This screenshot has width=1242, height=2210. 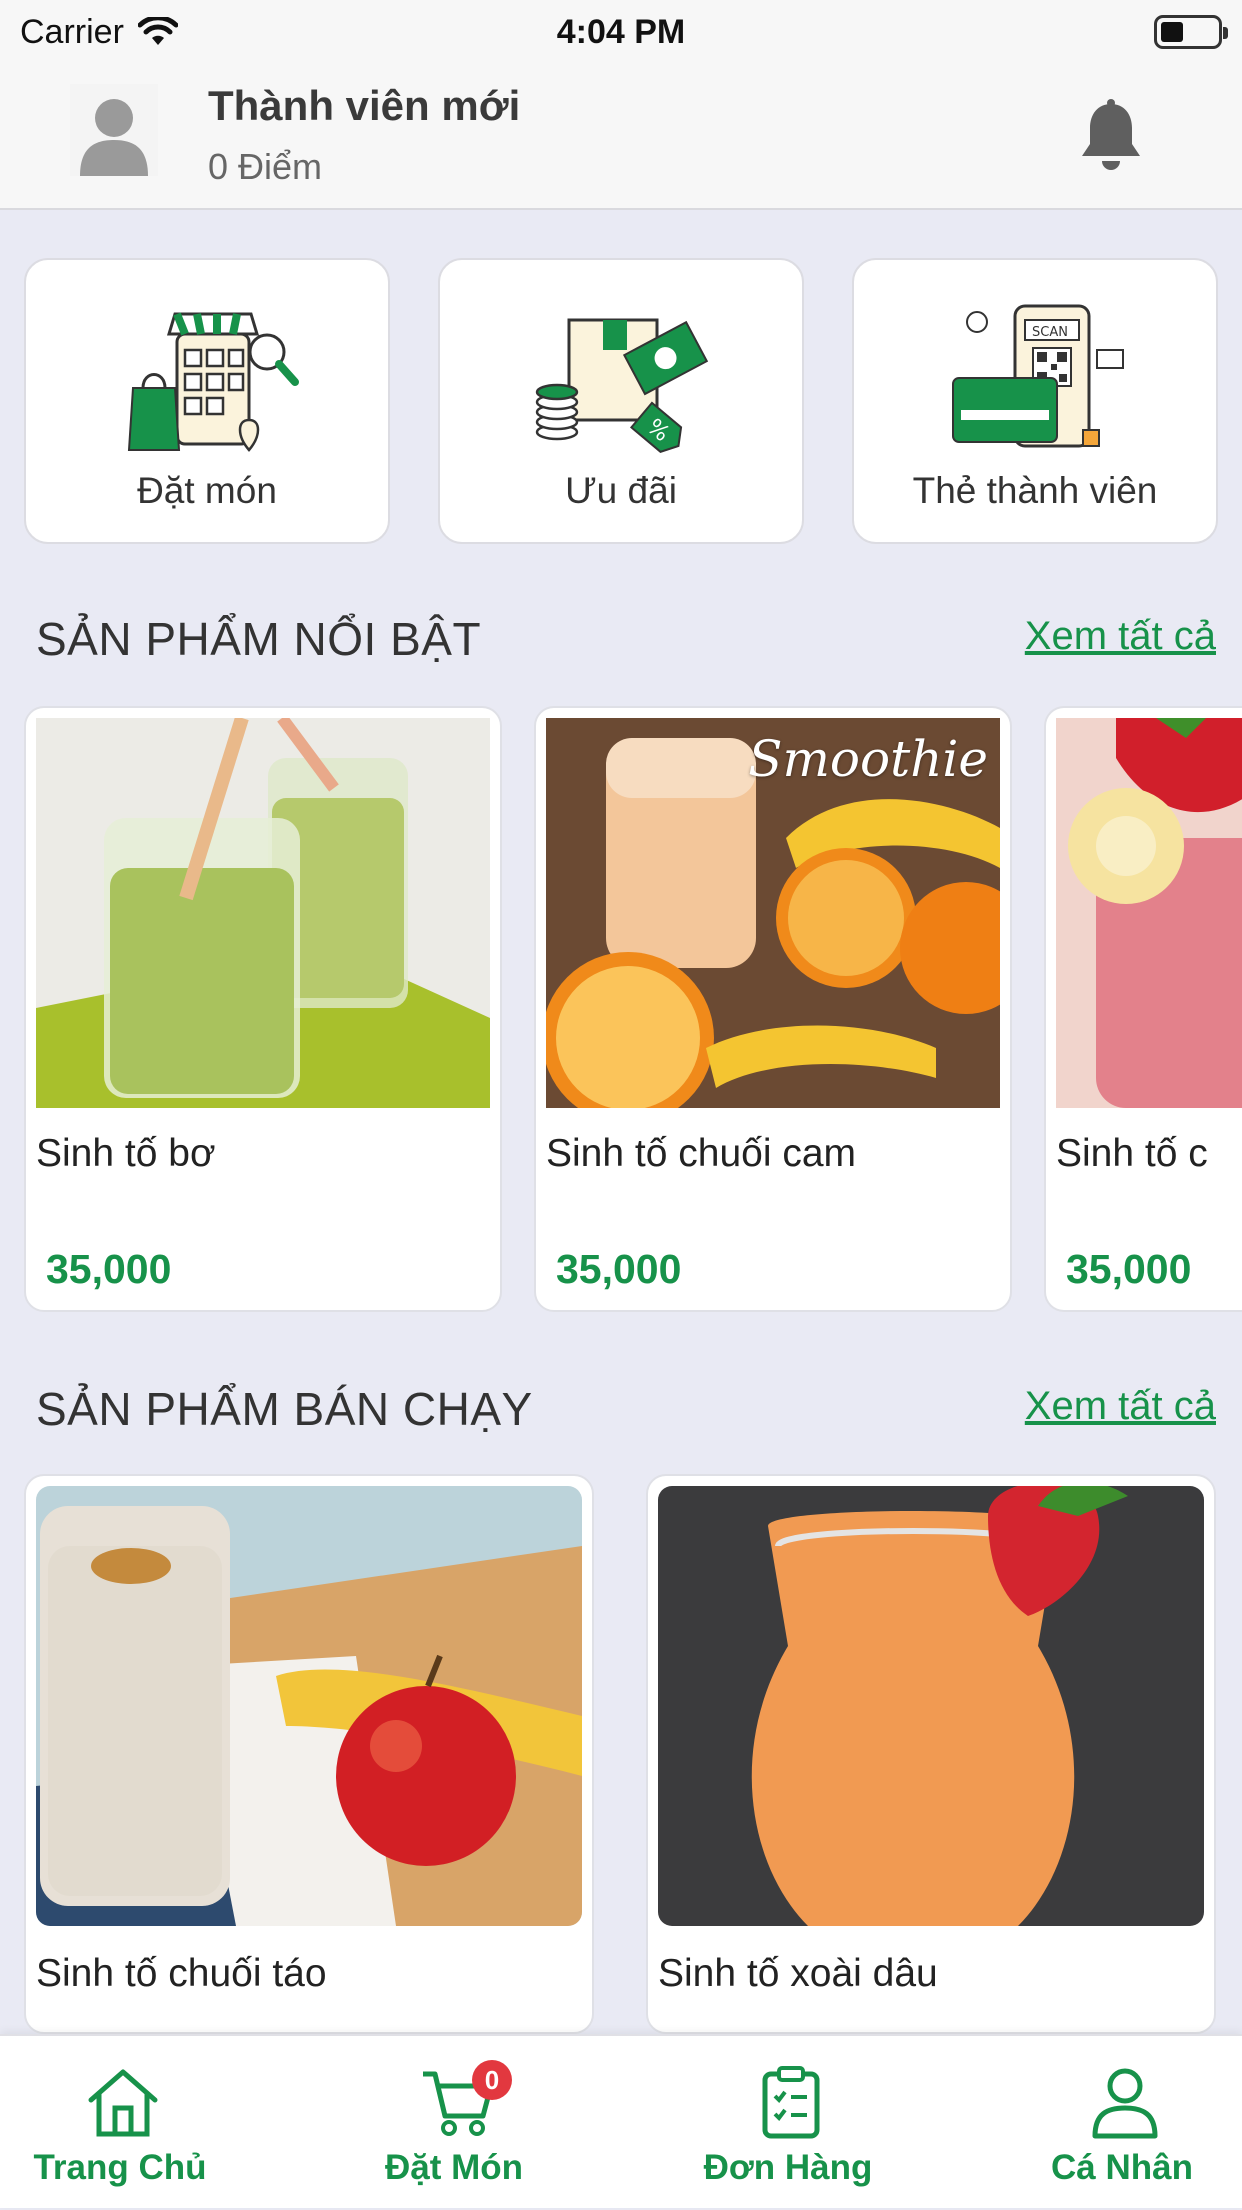 I want to click on product-image: Smoothie, so click(x=773, y=913).